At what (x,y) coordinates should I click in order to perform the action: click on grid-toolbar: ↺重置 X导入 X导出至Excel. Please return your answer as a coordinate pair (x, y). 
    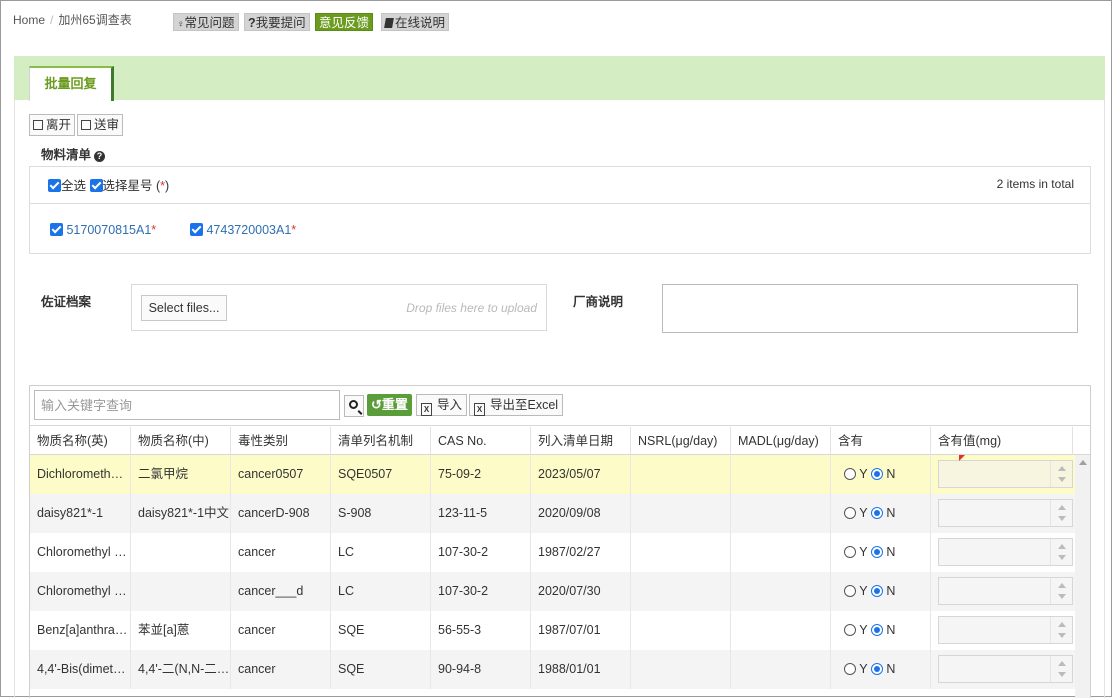
    Looking at the image, I should click on (560, 406).